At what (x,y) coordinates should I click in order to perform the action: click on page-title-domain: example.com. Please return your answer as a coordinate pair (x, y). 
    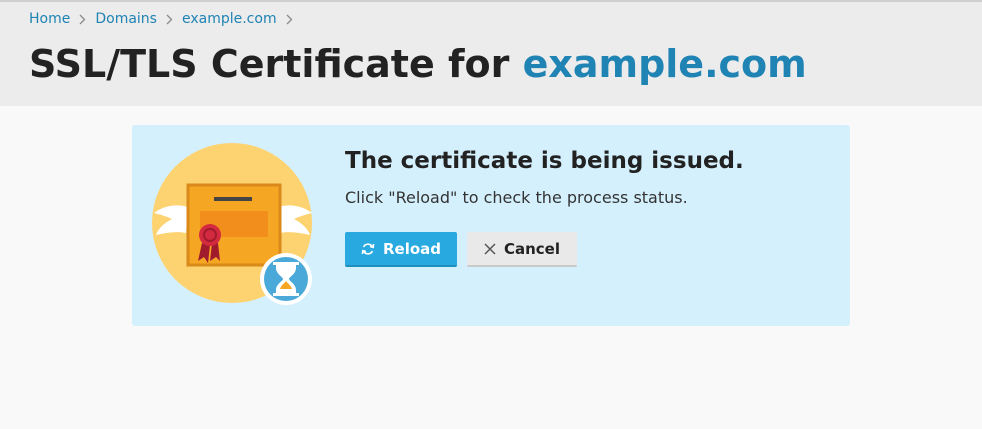
    Looking at the image, I should click on (664, 64).